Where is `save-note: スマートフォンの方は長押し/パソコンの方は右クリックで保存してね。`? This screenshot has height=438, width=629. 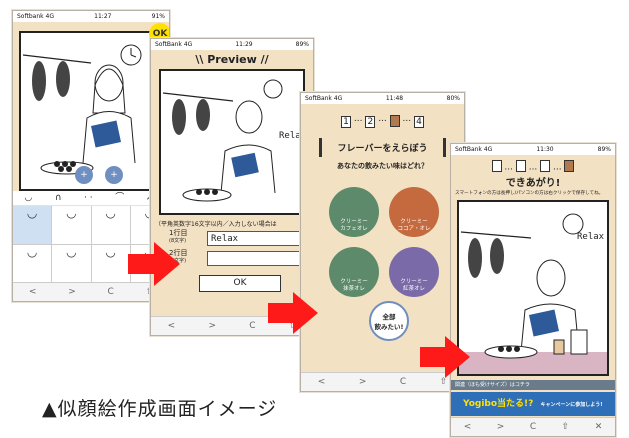
save-note: スマートフォンの方は長押し/パソコンの方は右クリックで保存してね。 is located at coordinates (529, 193).